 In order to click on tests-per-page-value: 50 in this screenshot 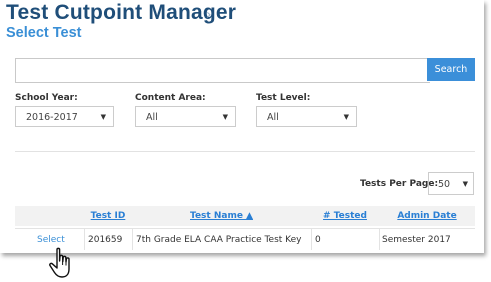, I will do `click(444, 184)`.